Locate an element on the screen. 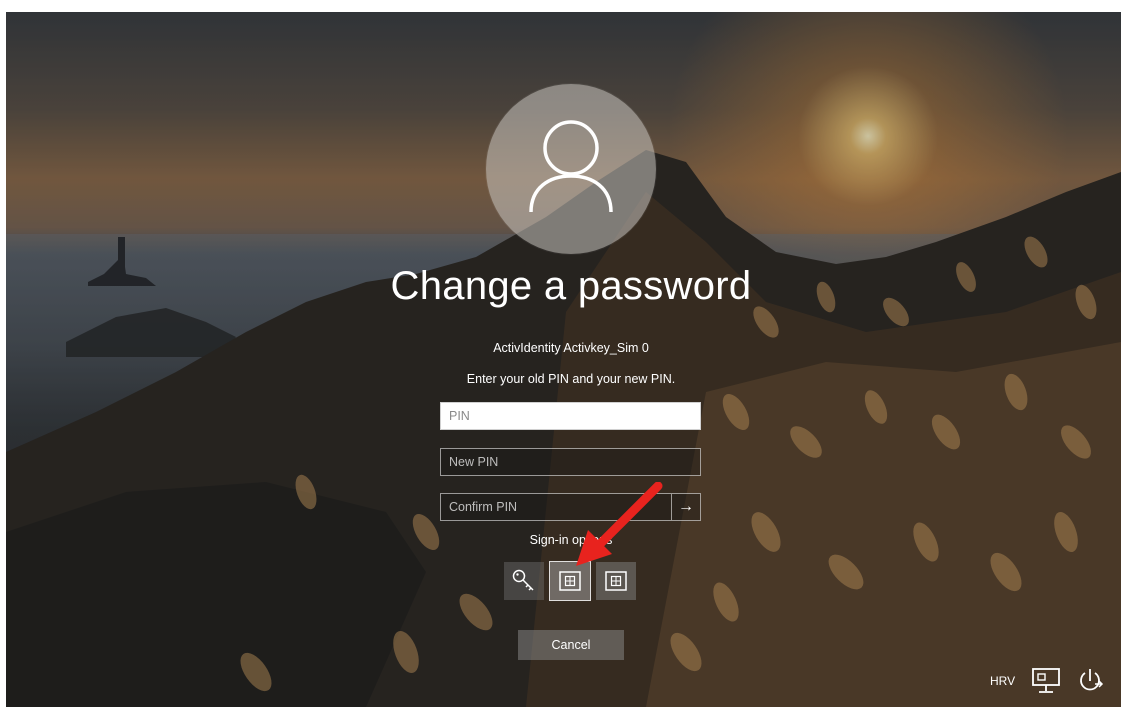 The height and width of the screenshot is (709, 1127). key-icon is located at coordinates (523, 580).